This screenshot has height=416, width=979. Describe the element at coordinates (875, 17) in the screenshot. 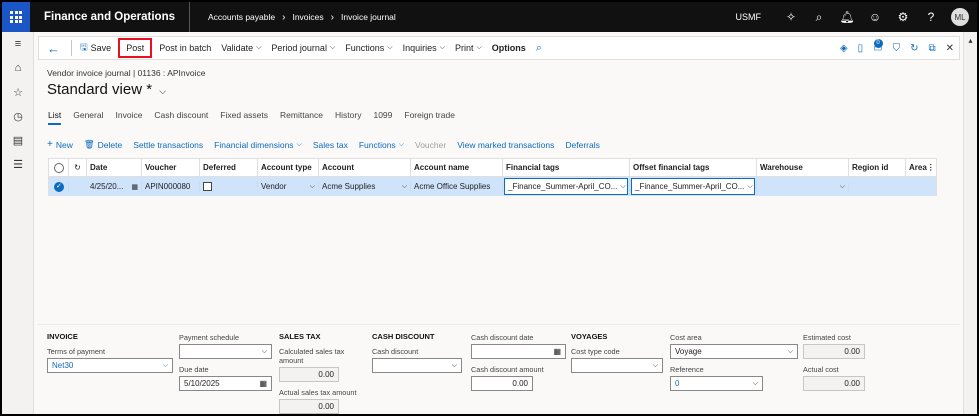

I see `feedback-icon: ☺` at that location.